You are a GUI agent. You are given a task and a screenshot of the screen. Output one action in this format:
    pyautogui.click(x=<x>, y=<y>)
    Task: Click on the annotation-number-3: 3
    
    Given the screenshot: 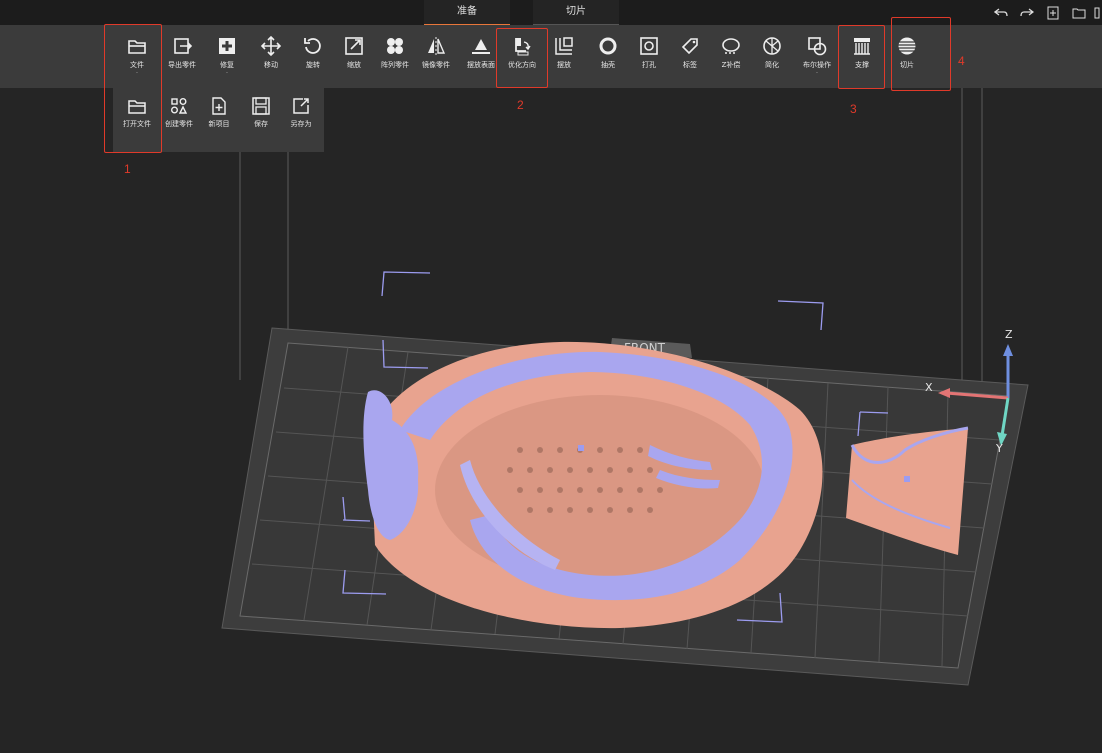 What is the action you would take?
    pyautogui.click(x=853, y=109)
    